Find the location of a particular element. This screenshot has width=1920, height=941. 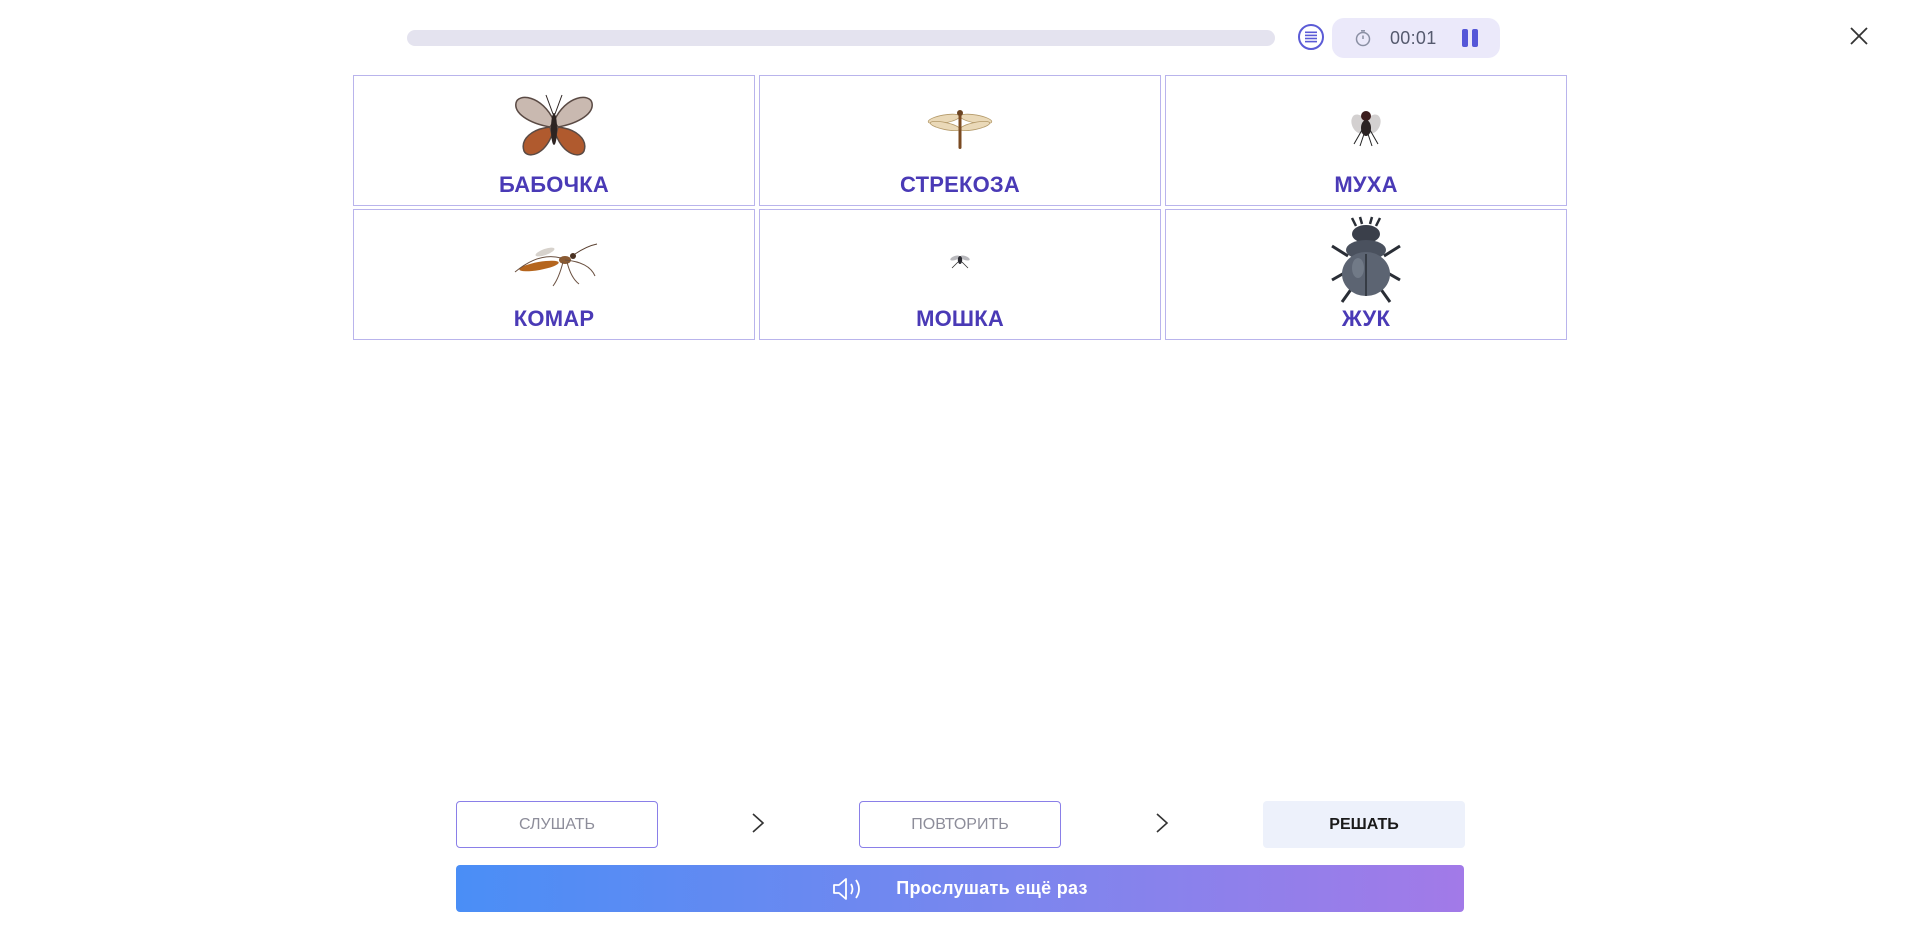

card-gnat: МОШКА is located at coordinates (960, 274).